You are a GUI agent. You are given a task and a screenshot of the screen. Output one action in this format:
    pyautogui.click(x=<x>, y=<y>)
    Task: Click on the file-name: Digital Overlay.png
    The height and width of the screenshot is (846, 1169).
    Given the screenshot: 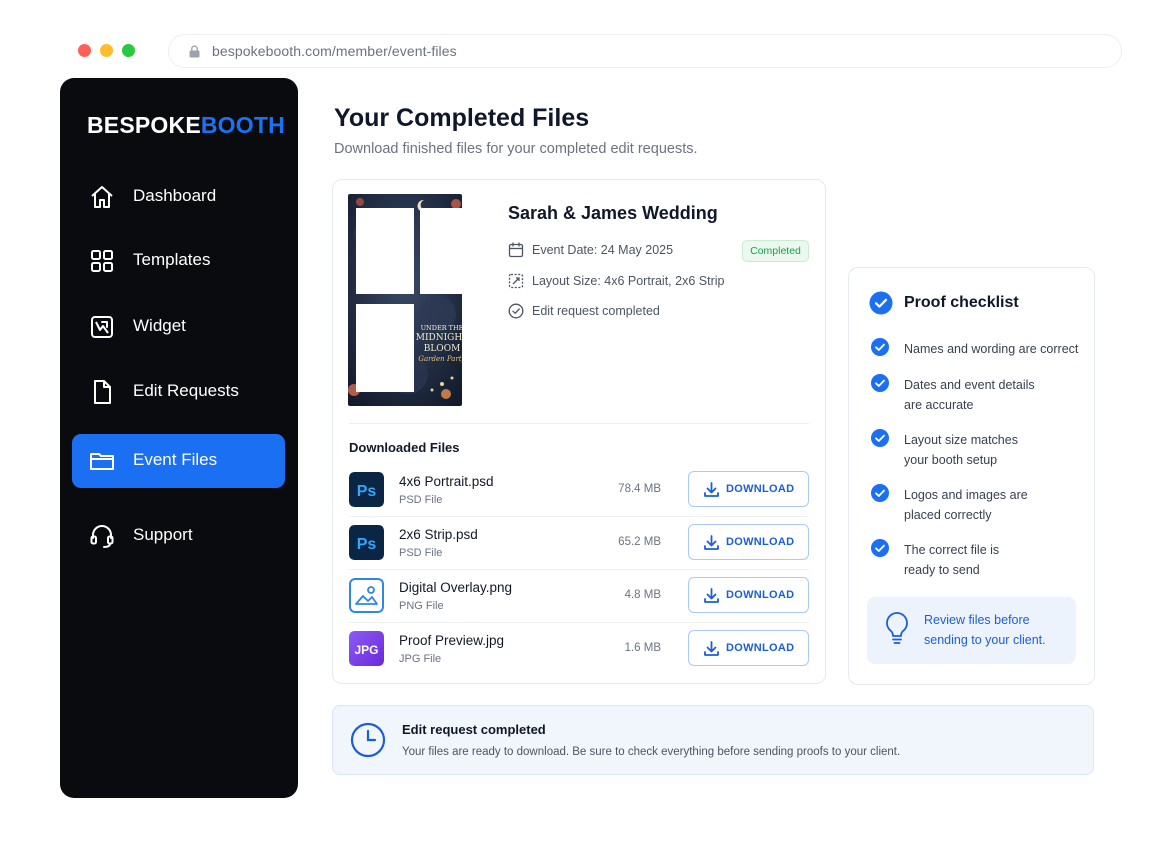 What is the action you would take?
    pyautogui.click(x=456, y=587)
    